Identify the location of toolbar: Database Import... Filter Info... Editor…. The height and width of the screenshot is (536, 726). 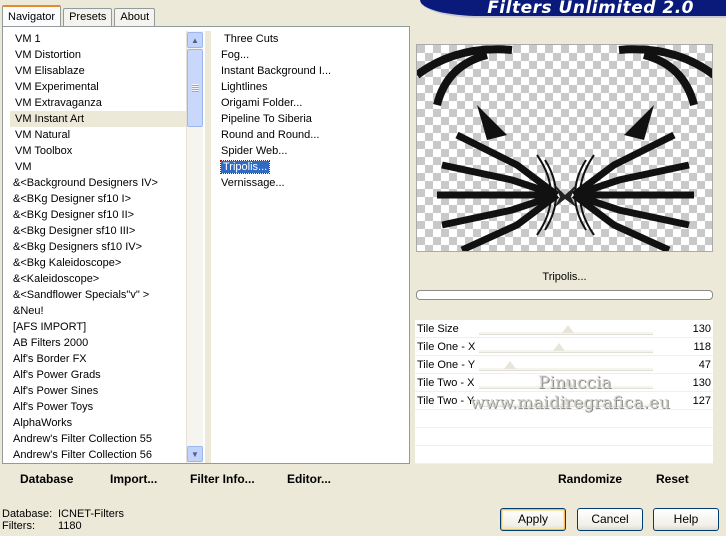
(363, 479).